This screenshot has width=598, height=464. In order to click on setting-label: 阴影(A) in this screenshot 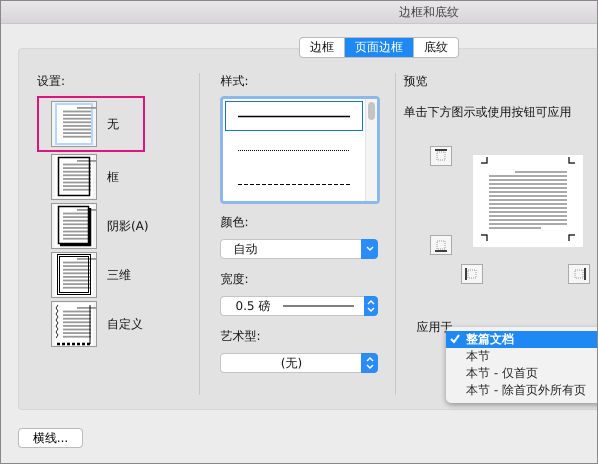, I will do `click(128, 226)`.